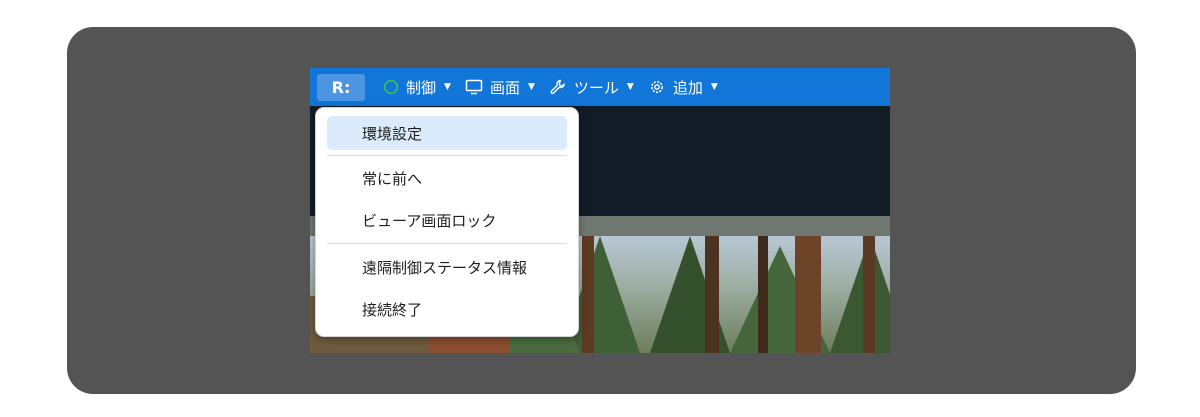 This screenshot has height=417, width=1200. Describe the element at coordinates (447, 267) in the screenshot. I see `menu-item-remote-control-status: 遠隔制御ステータス情報` at that location.